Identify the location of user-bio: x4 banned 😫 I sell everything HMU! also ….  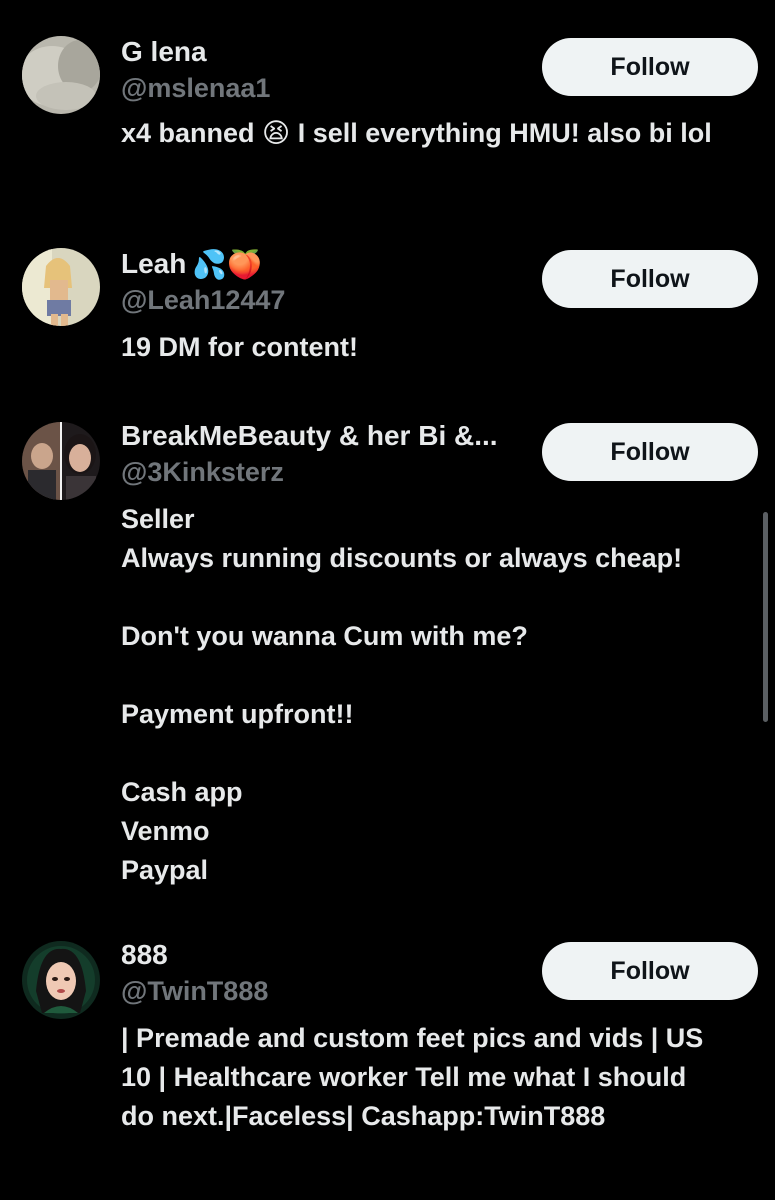
(436, 133).